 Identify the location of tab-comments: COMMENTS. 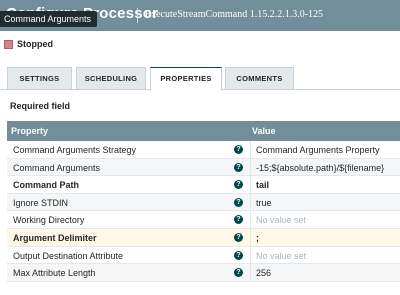
(259, 78).